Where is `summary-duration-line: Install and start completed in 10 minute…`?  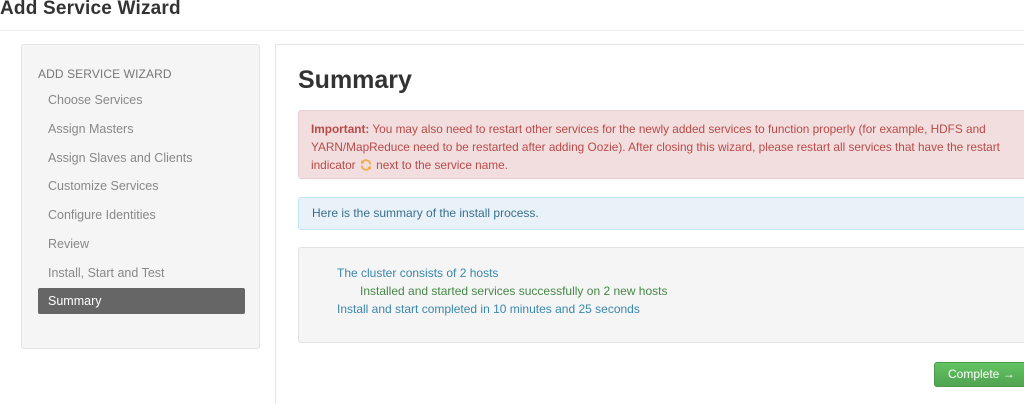 summary-duration-line: Install and start completed in 10 minute… is located at coordinates (488, 309).